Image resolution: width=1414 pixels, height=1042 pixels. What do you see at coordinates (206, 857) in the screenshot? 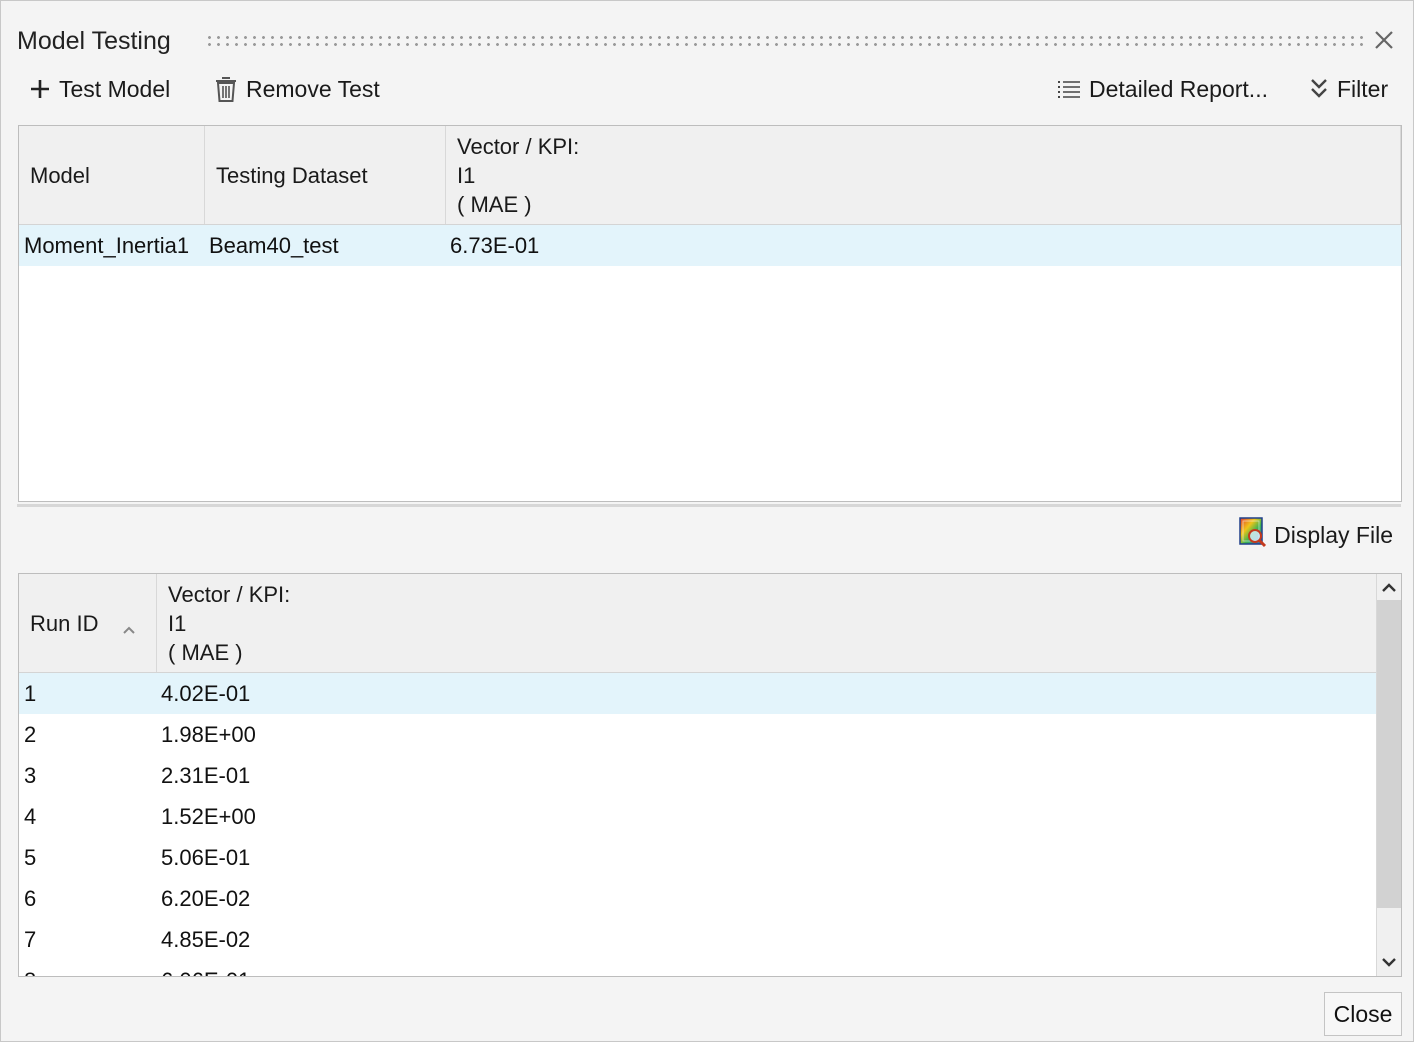
I see `cell-value: 5.06E-01` at bounding box center [206, 857].